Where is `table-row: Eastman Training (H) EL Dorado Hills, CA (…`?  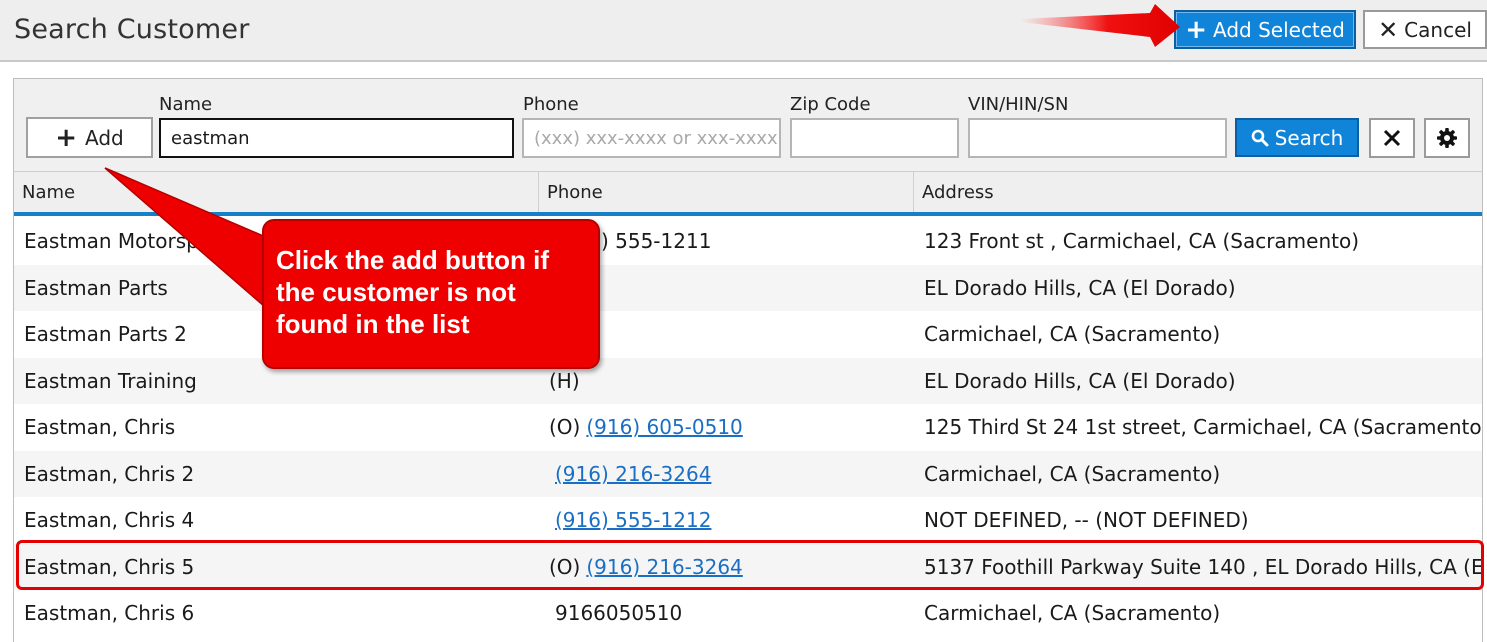
table-row: Eastman Training (H) EL Dorado Hills, CA (… is located at coordinates (748, 381).